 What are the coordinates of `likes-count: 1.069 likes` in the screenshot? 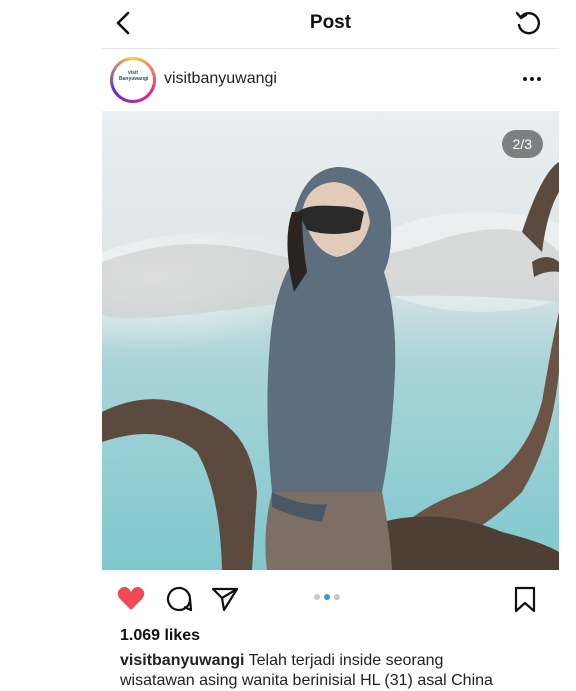 It's located at (160, 636).